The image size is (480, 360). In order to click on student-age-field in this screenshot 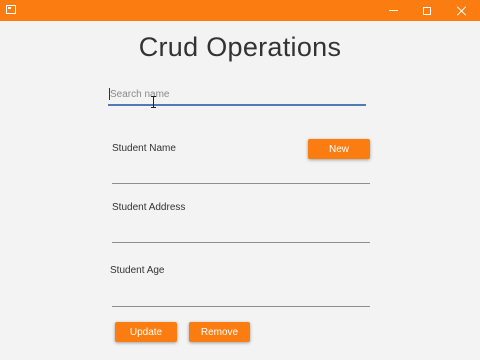, I will do `click(241, 298)`.